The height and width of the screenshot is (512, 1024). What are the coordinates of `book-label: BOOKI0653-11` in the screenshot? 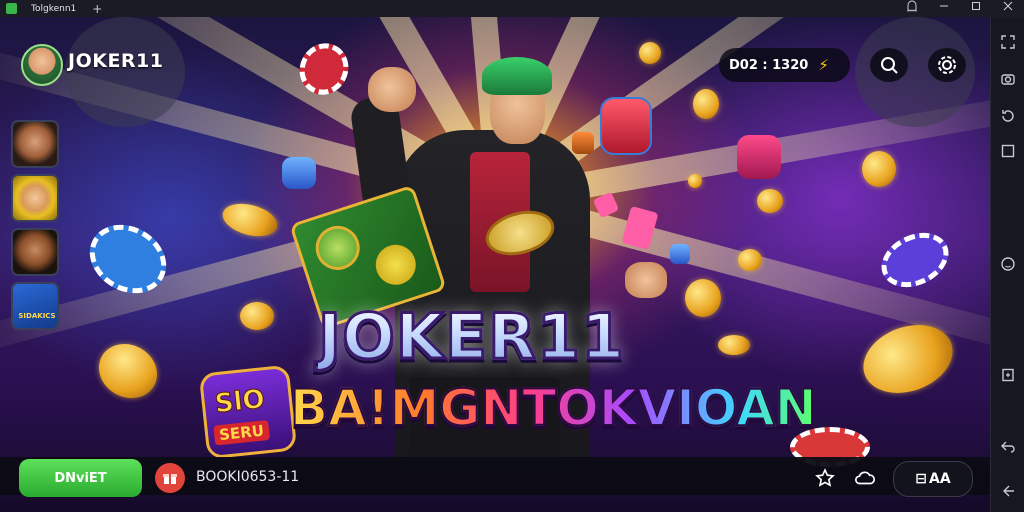 It's located at (248, 477).